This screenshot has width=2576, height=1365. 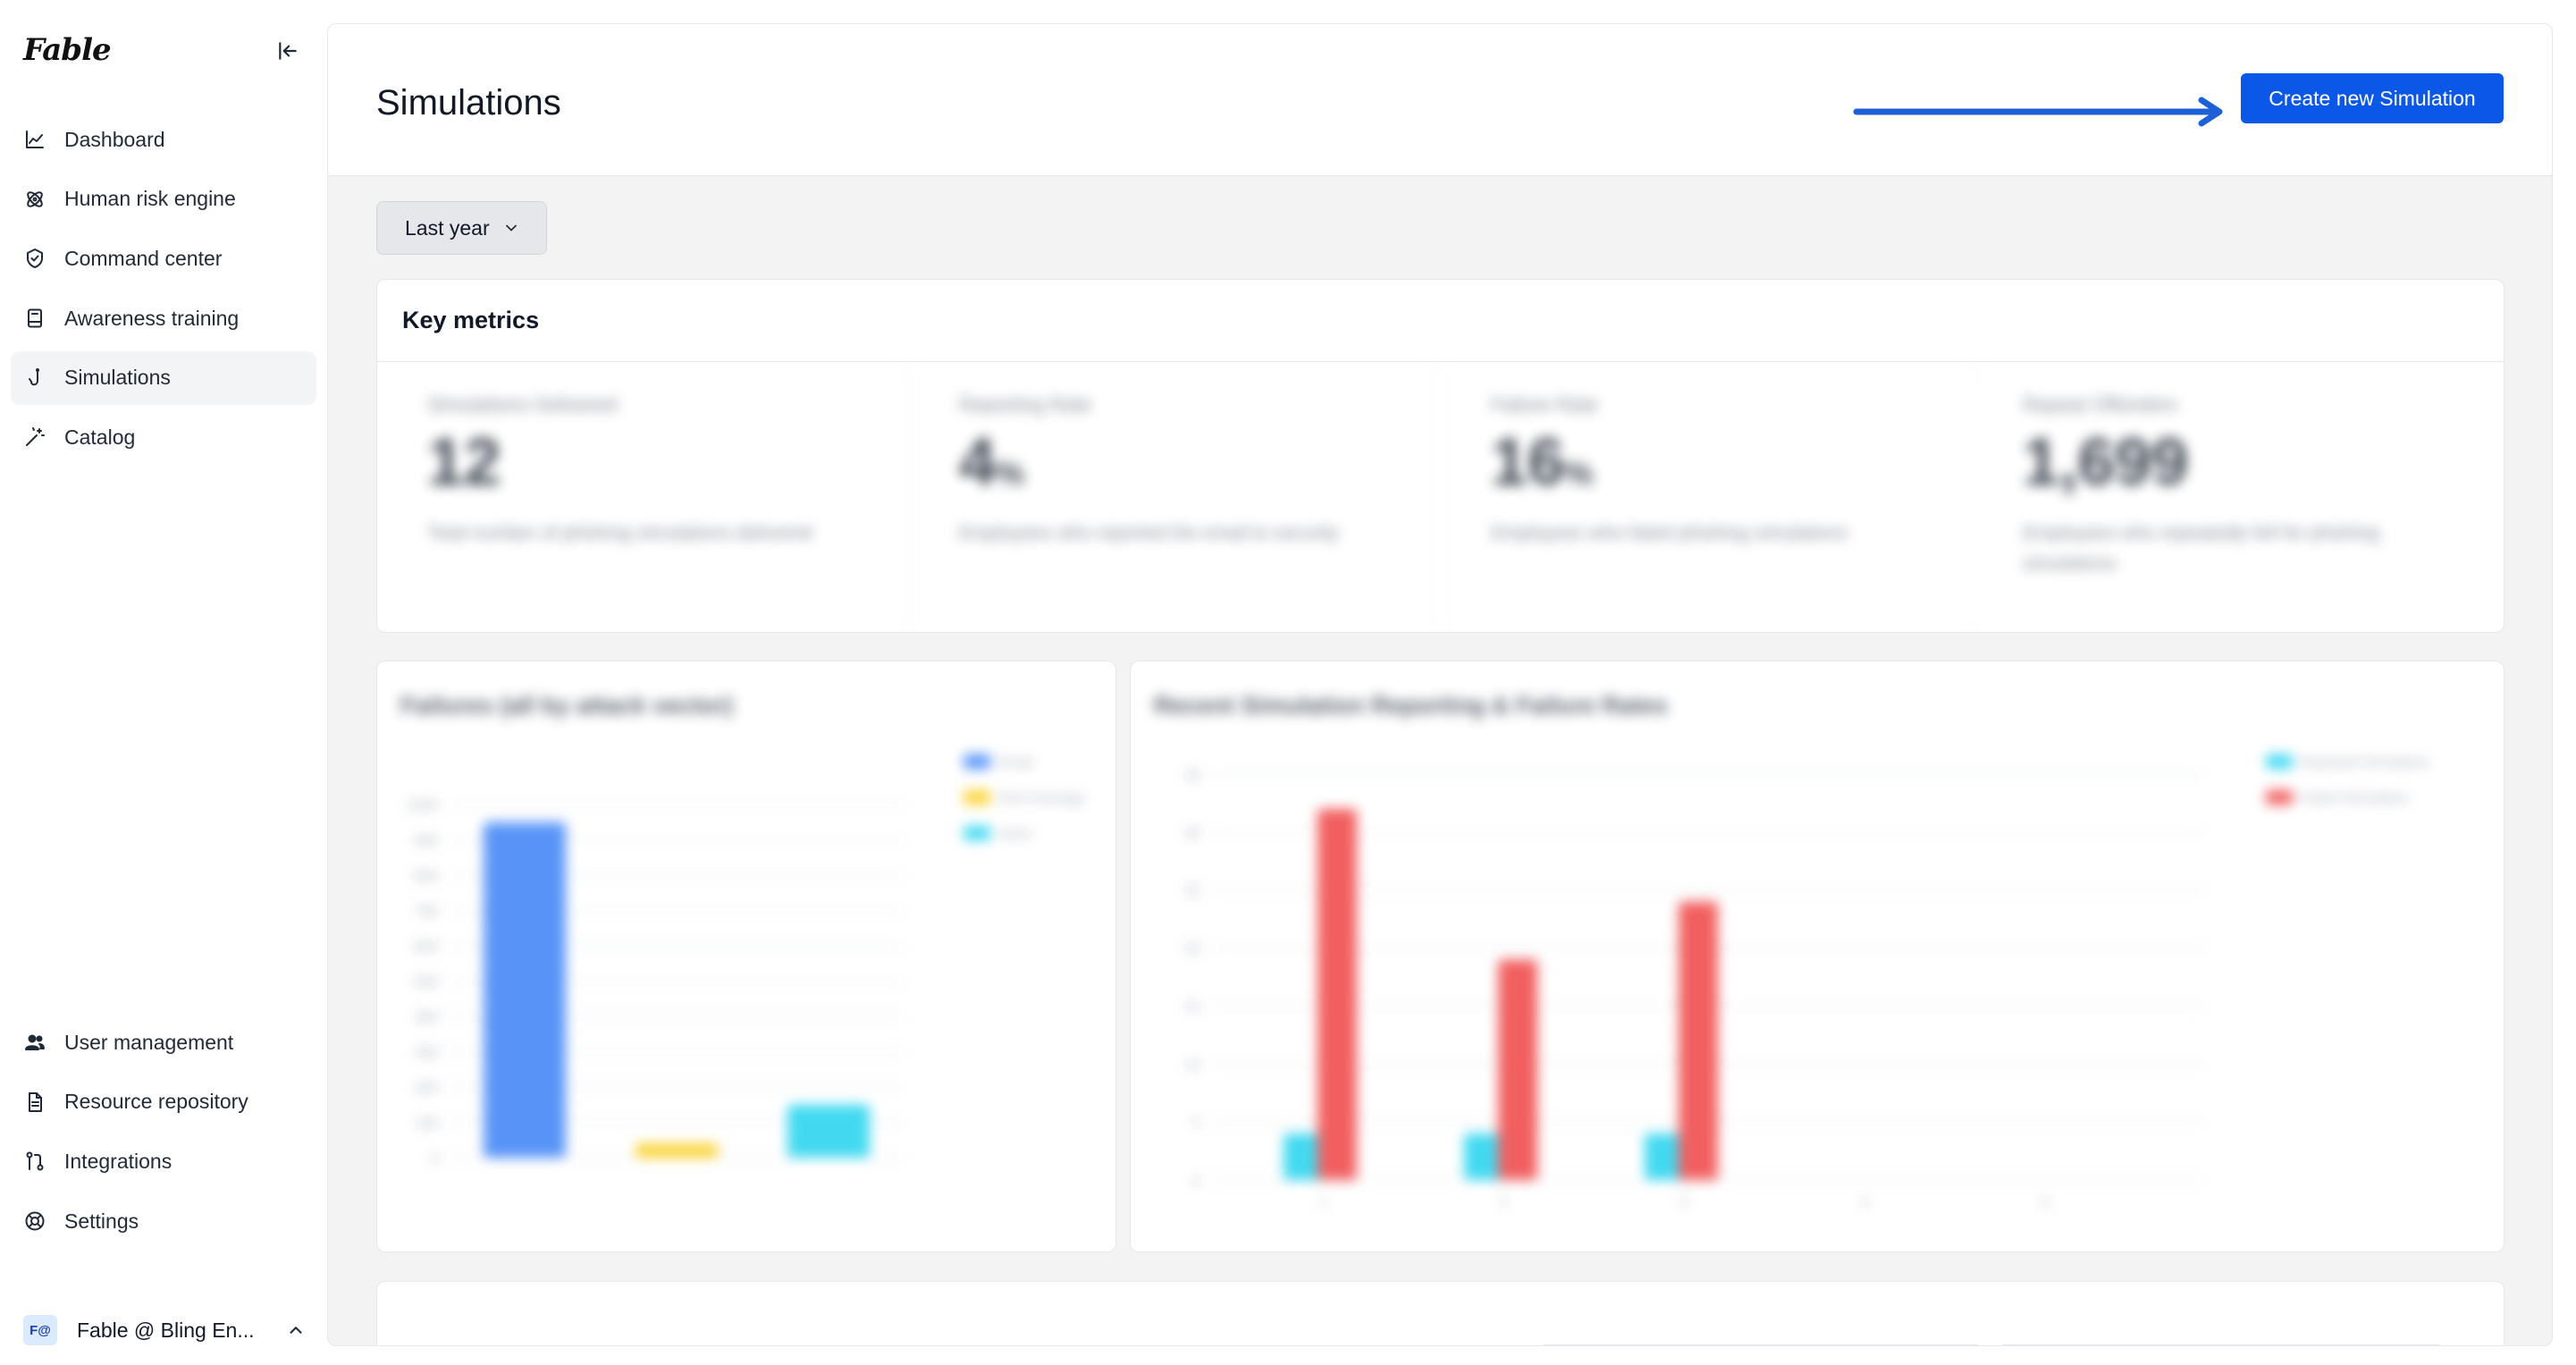 What do you see at coordinates (1196, 1123) in the screenshot?
I see `y-tick-label: 5` at bounding box center [1196, 1123].